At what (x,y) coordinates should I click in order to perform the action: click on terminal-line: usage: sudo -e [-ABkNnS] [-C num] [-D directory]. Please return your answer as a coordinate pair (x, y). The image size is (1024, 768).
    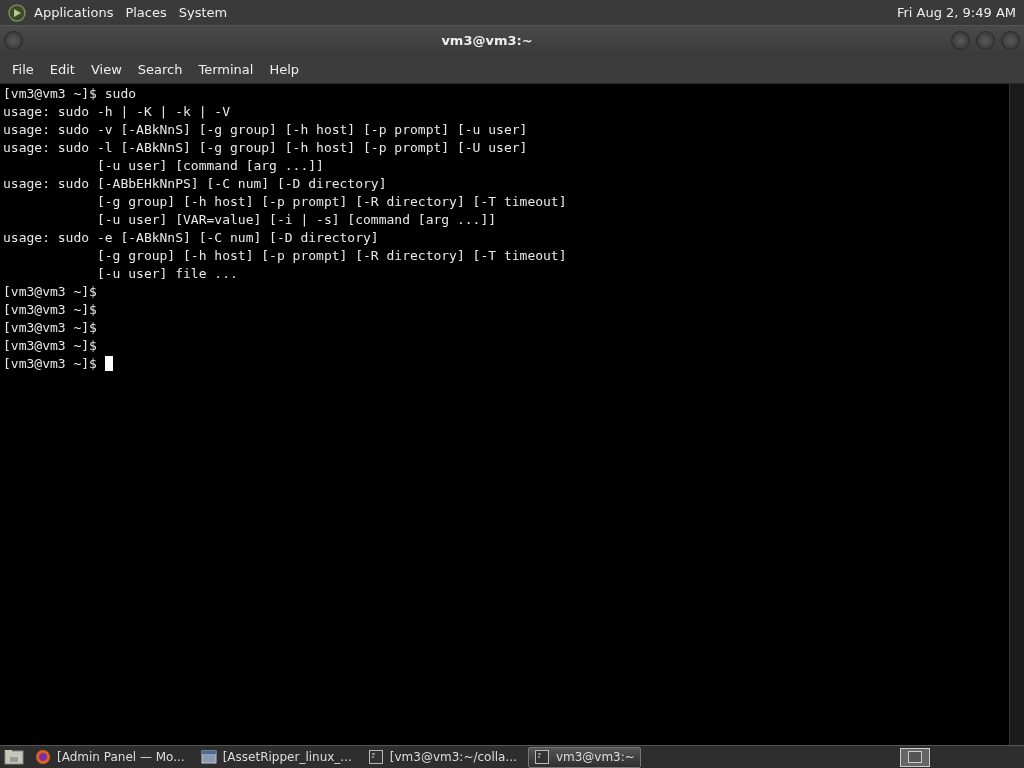
    Looking at the image, I should click on (191, 238).